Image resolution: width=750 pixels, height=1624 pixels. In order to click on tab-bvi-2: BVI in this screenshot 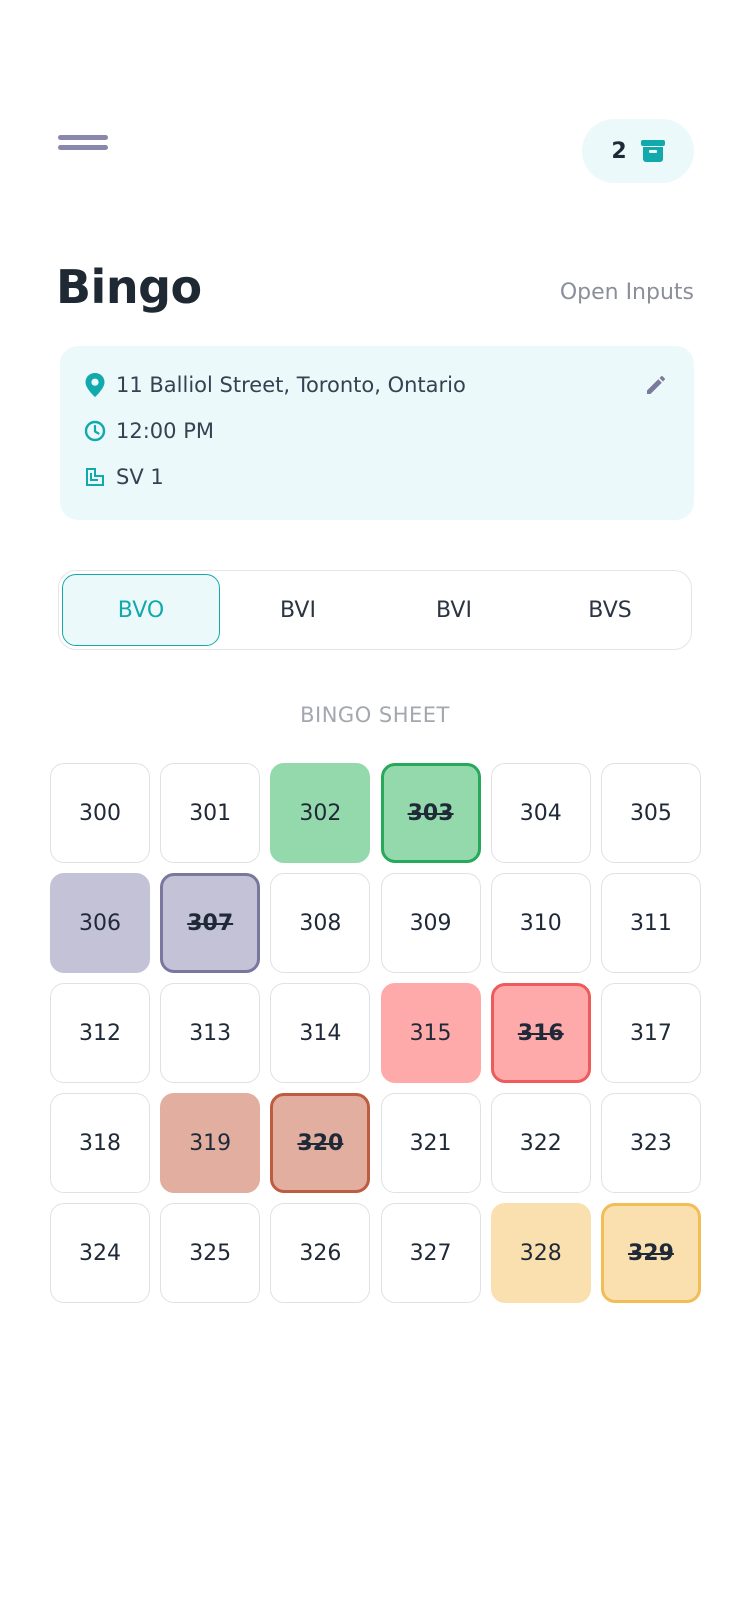, I will do `click(454, 610)`.